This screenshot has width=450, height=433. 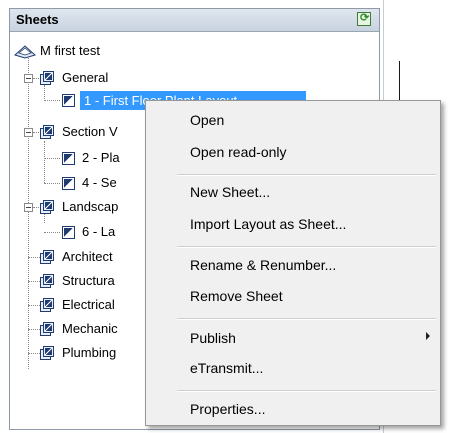 I want to click on panel-header: Sheets ⟳, so click(x=194, y=20).